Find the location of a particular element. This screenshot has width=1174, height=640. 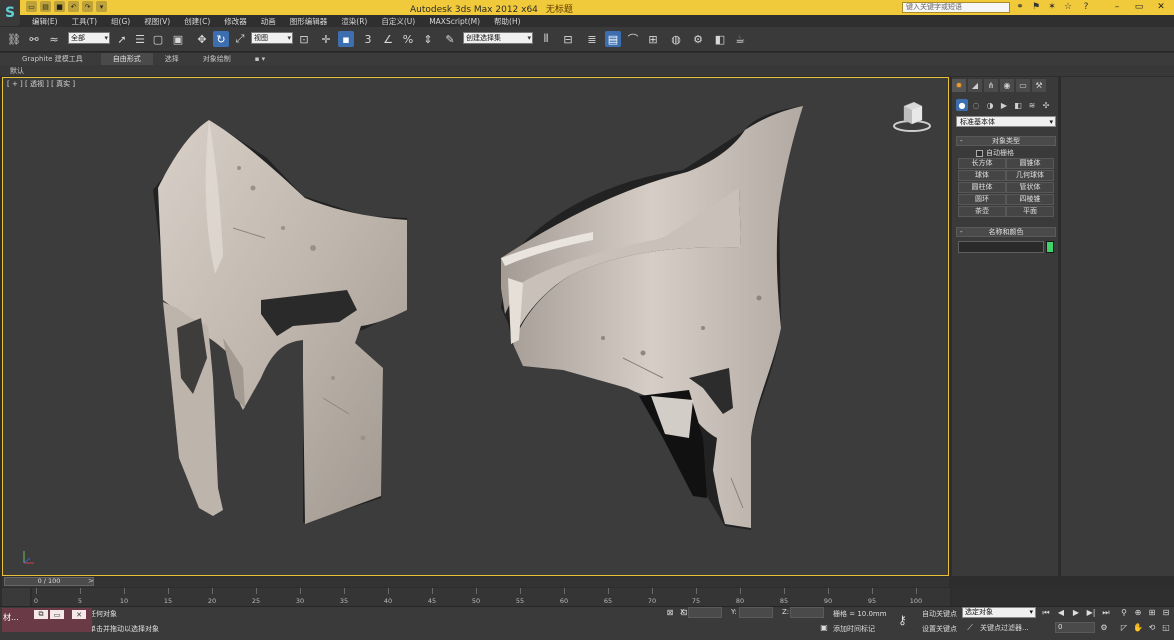

new-file-icon: ▭ is located at coordinates (31, 6).